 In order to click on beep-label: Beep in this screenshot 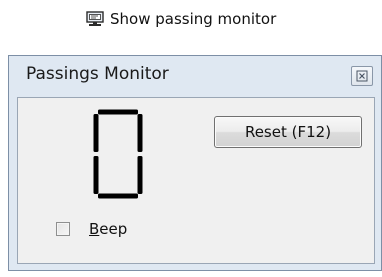, I will do `click(108, 229)`.